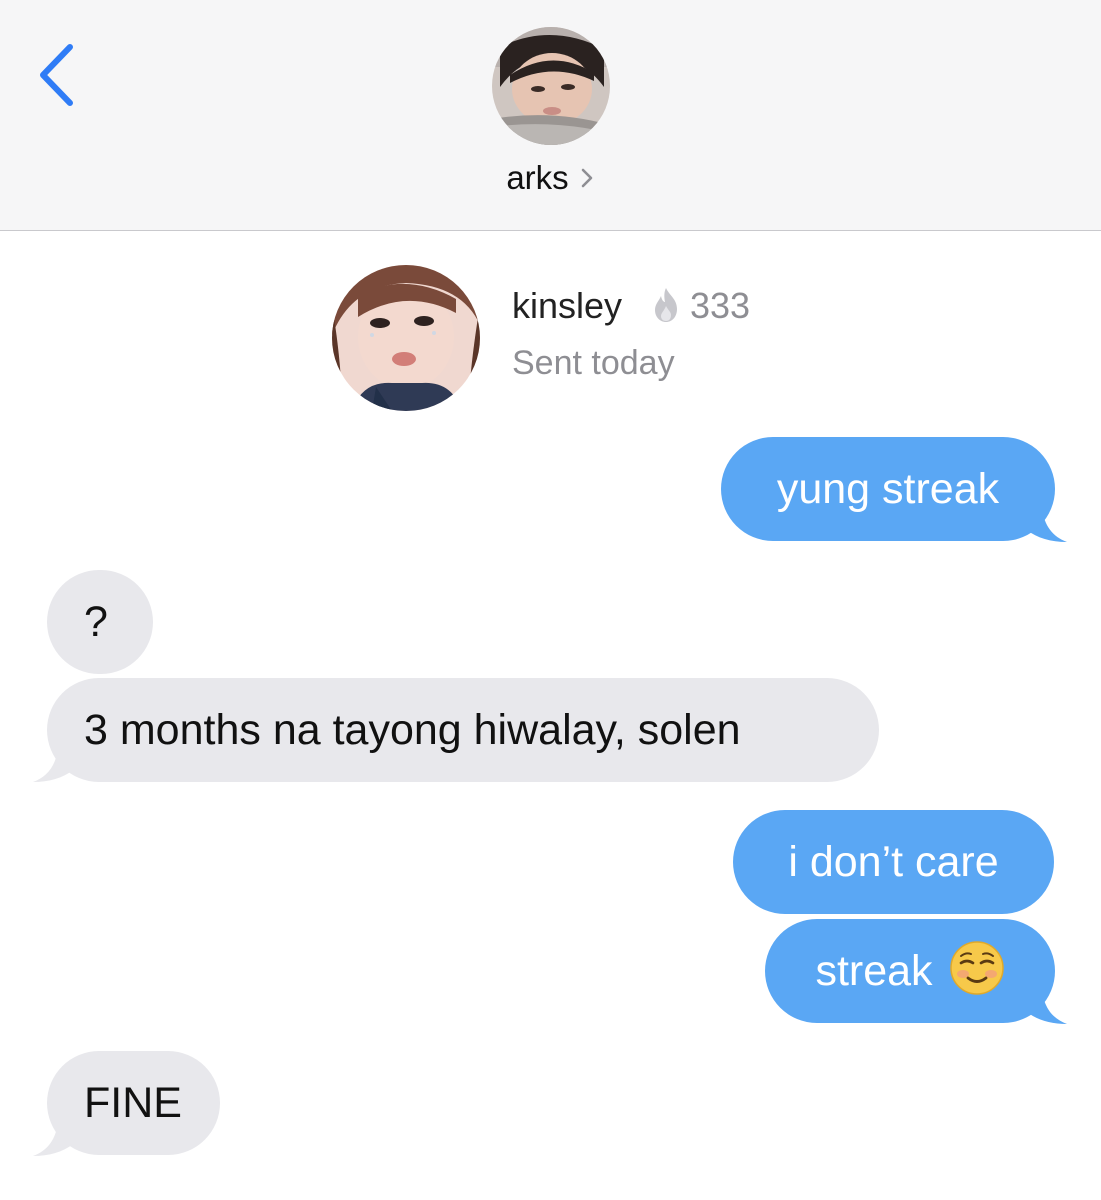  I want to click on message-bubble-outgoing: streak, so click(910, 971).